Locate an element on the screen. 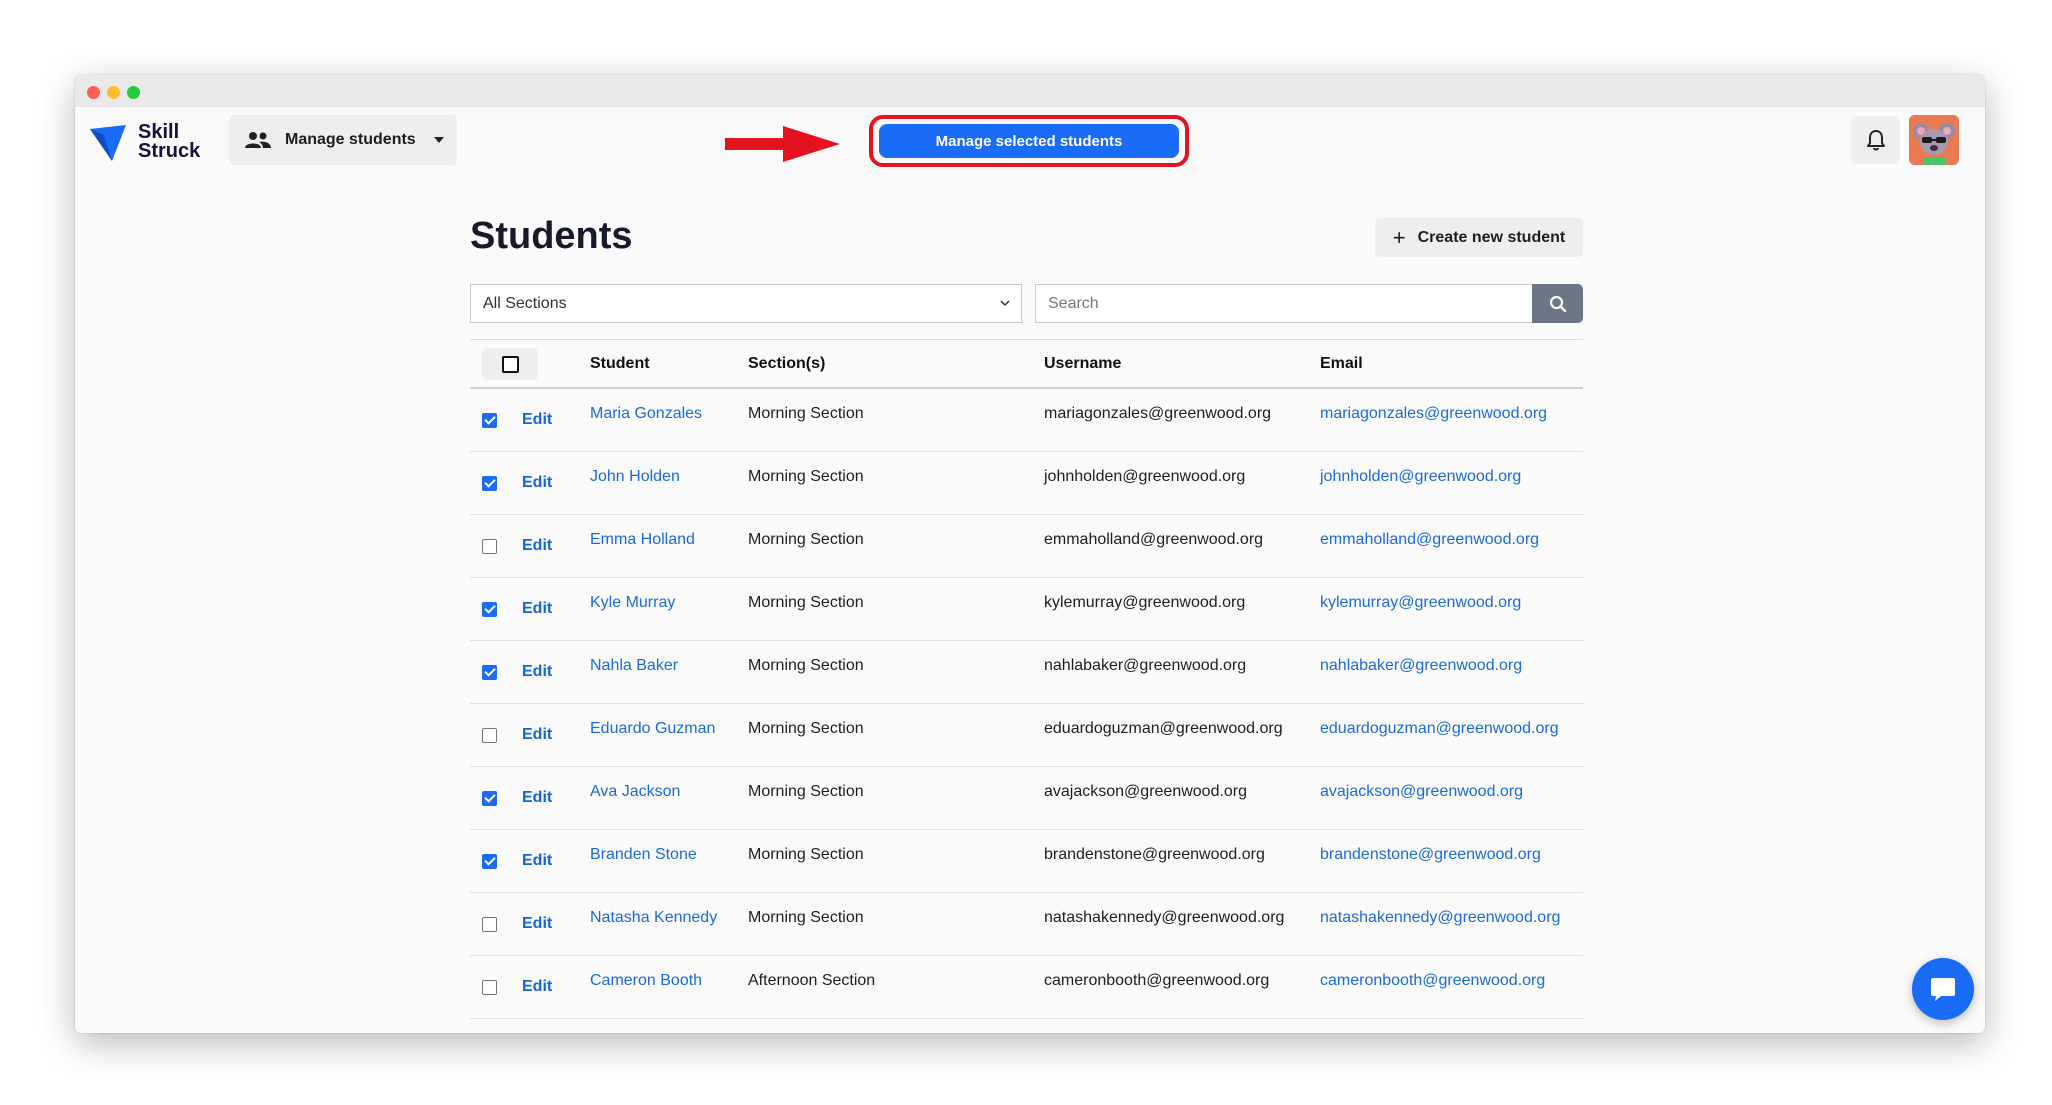 Image resolution: width=2052 pixels, height=1105 pixels. create-new-student-button: + Create new student is located at coordinates (1479, 237).